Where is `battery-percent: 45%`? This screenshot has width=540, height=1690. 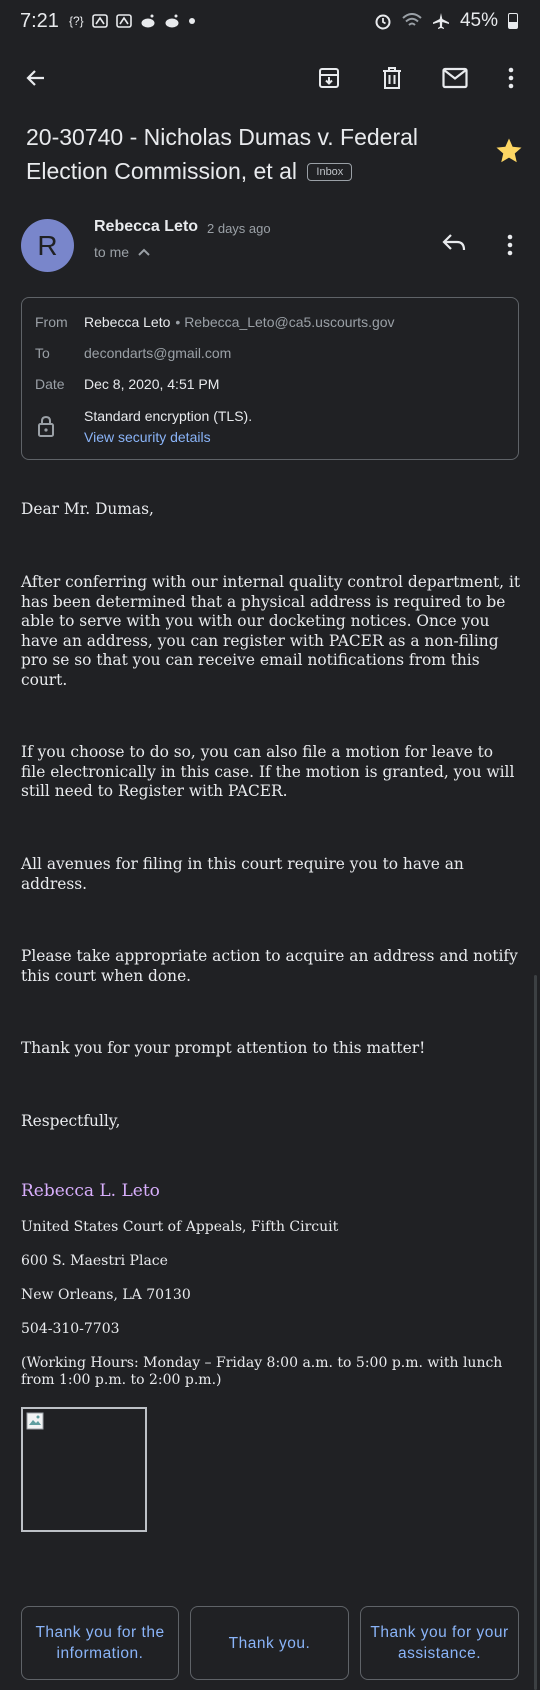 battery-percent: 45% is located at coordinates (478, 20).